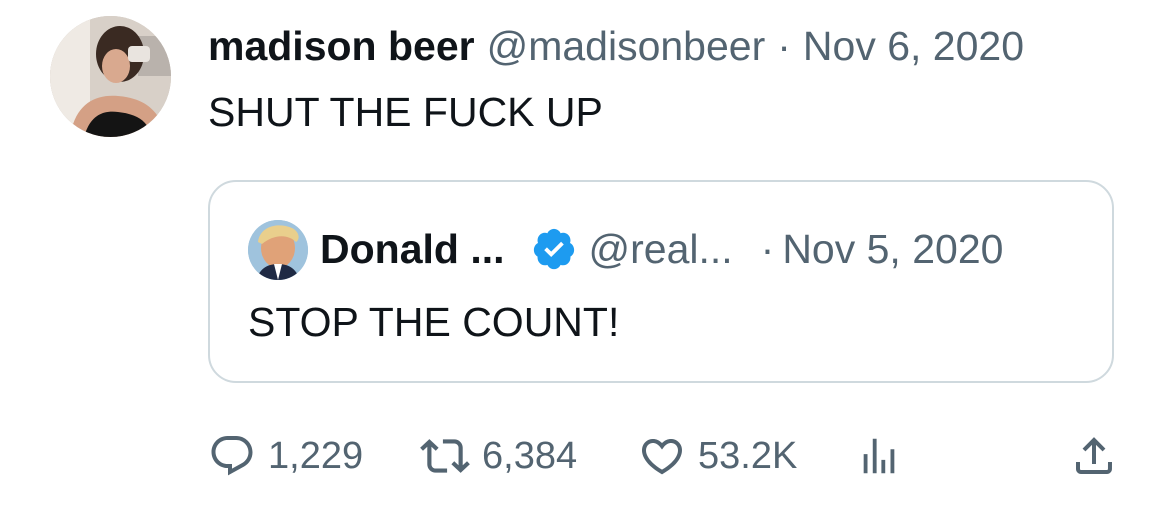 The image size is (1170, 514). I want to click on share-icon, so click(1094, 456).